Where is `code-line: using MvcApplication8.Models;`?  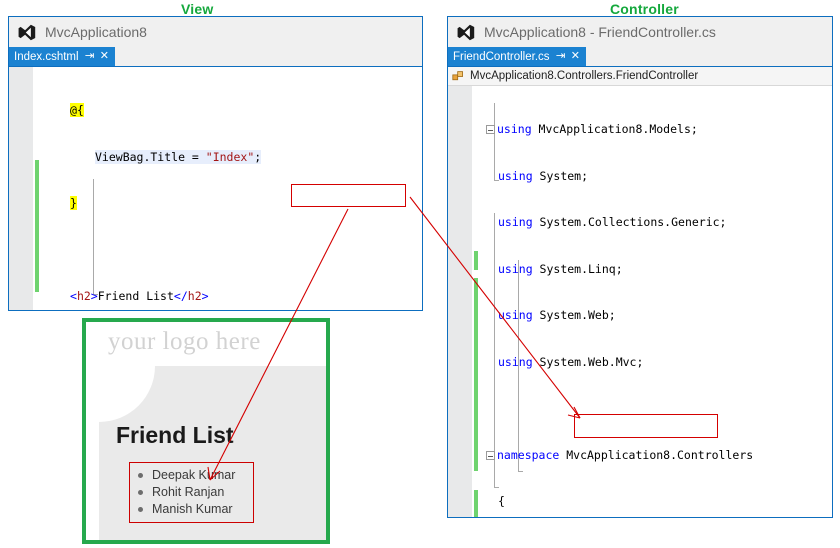
code-line: using MvcApplication8.Models; is located at coordinates (655, 130).